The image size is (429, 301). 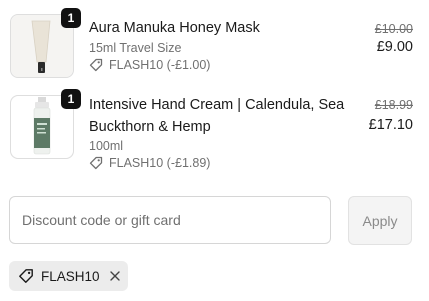 What do you see at coordinates (394, 47) in the screenshot?
I see `sale-price: £9.00` at bounding box center [394, 47].